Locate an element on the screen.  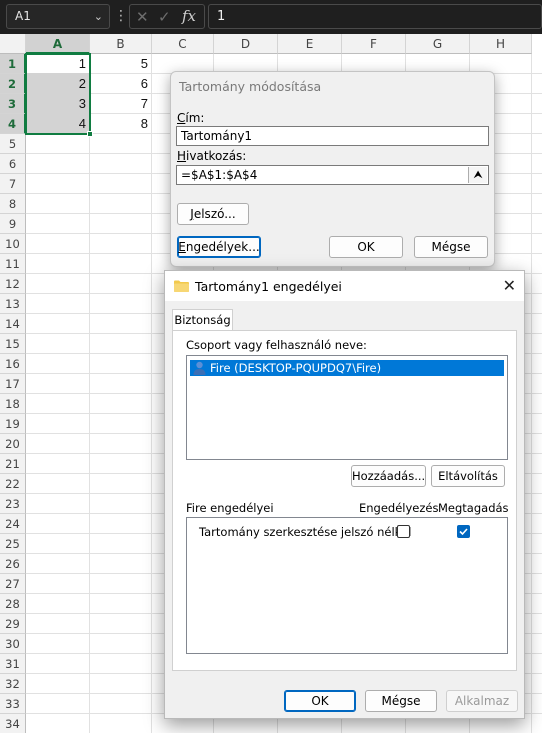
column-header-d: D is located at coordinates (246, 44).